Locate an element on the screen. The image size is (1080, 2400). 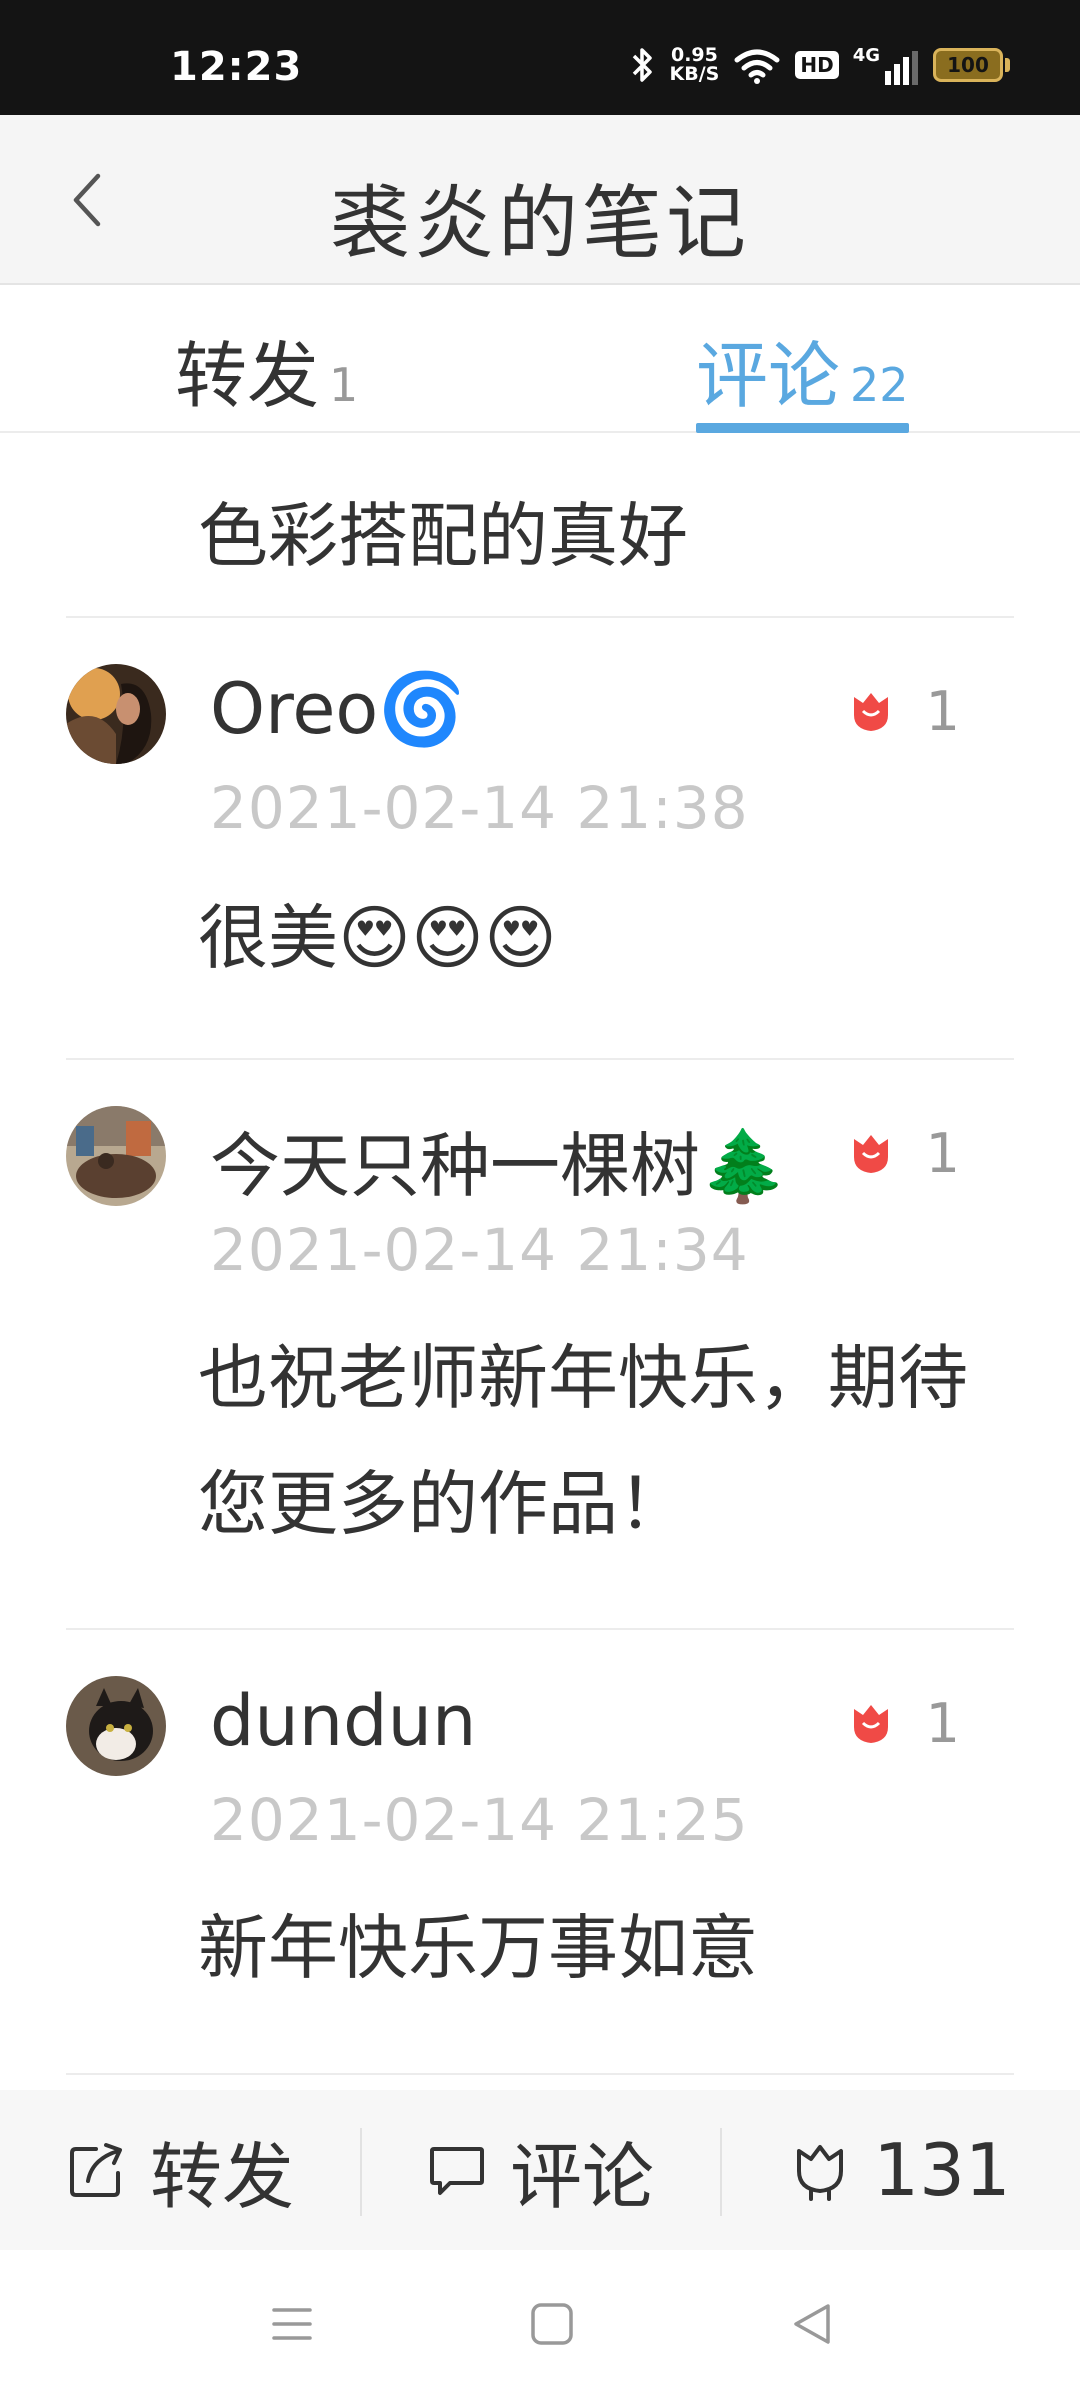
like-post-button: 131 is located at coordinates (900, 2170).